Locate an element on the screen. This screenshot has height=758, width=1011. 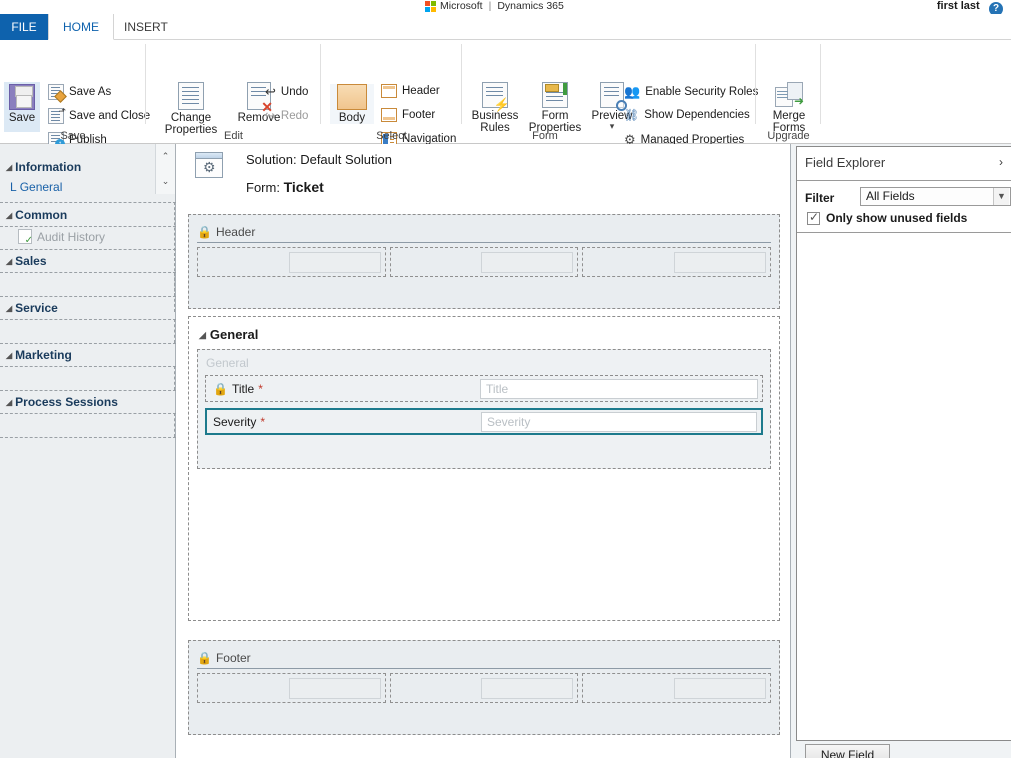
save-and-close-button: ⬏ Save and Close is located at coordinates (99, 115).